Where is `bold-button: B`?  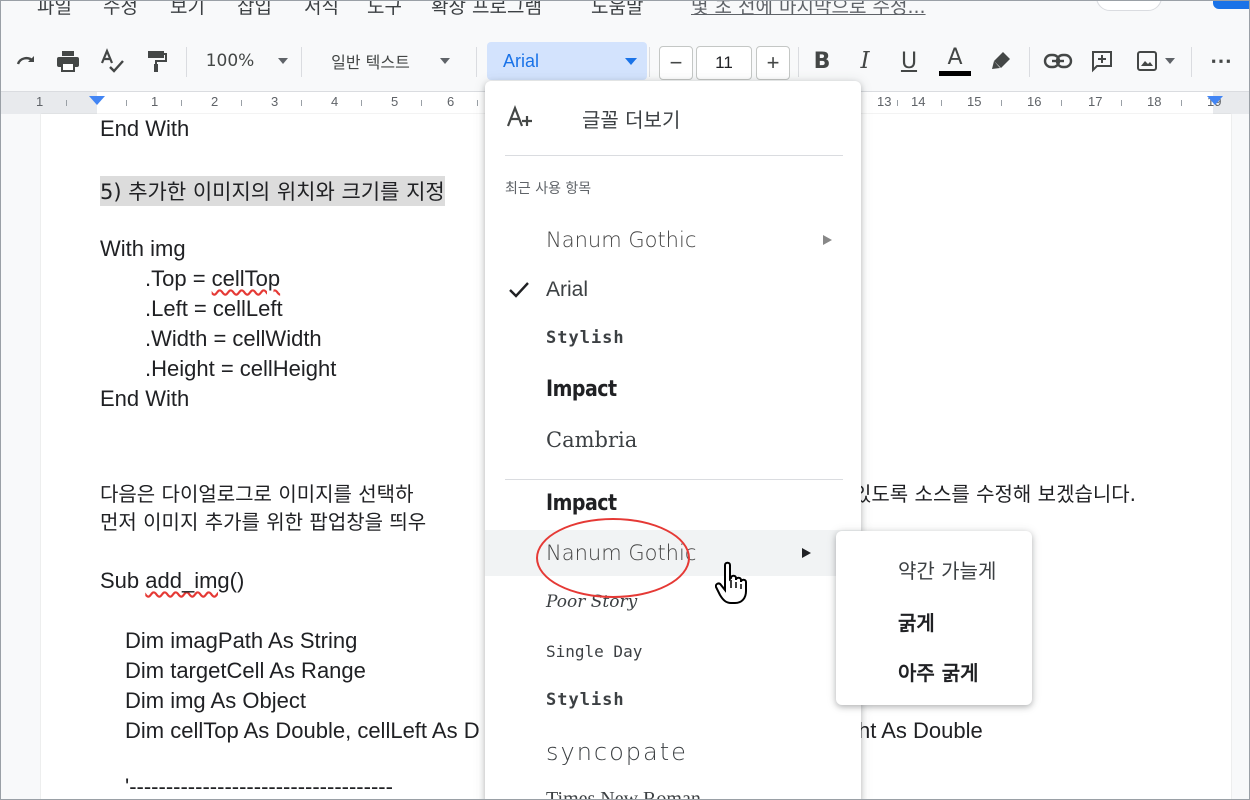
bold-button: B is located at coordinates (822, 61).